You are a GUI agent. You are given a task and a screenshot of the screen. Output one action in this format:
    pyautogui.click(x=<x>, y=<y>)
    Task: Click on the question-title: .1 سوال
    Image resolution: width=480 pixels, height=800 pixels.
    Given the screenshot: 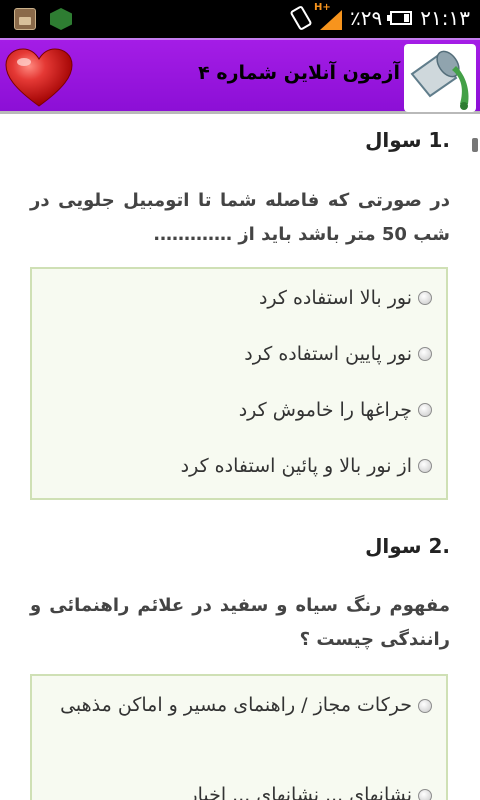 What is the action you would take?
    pyautogui.click(x=407, y=140)
    